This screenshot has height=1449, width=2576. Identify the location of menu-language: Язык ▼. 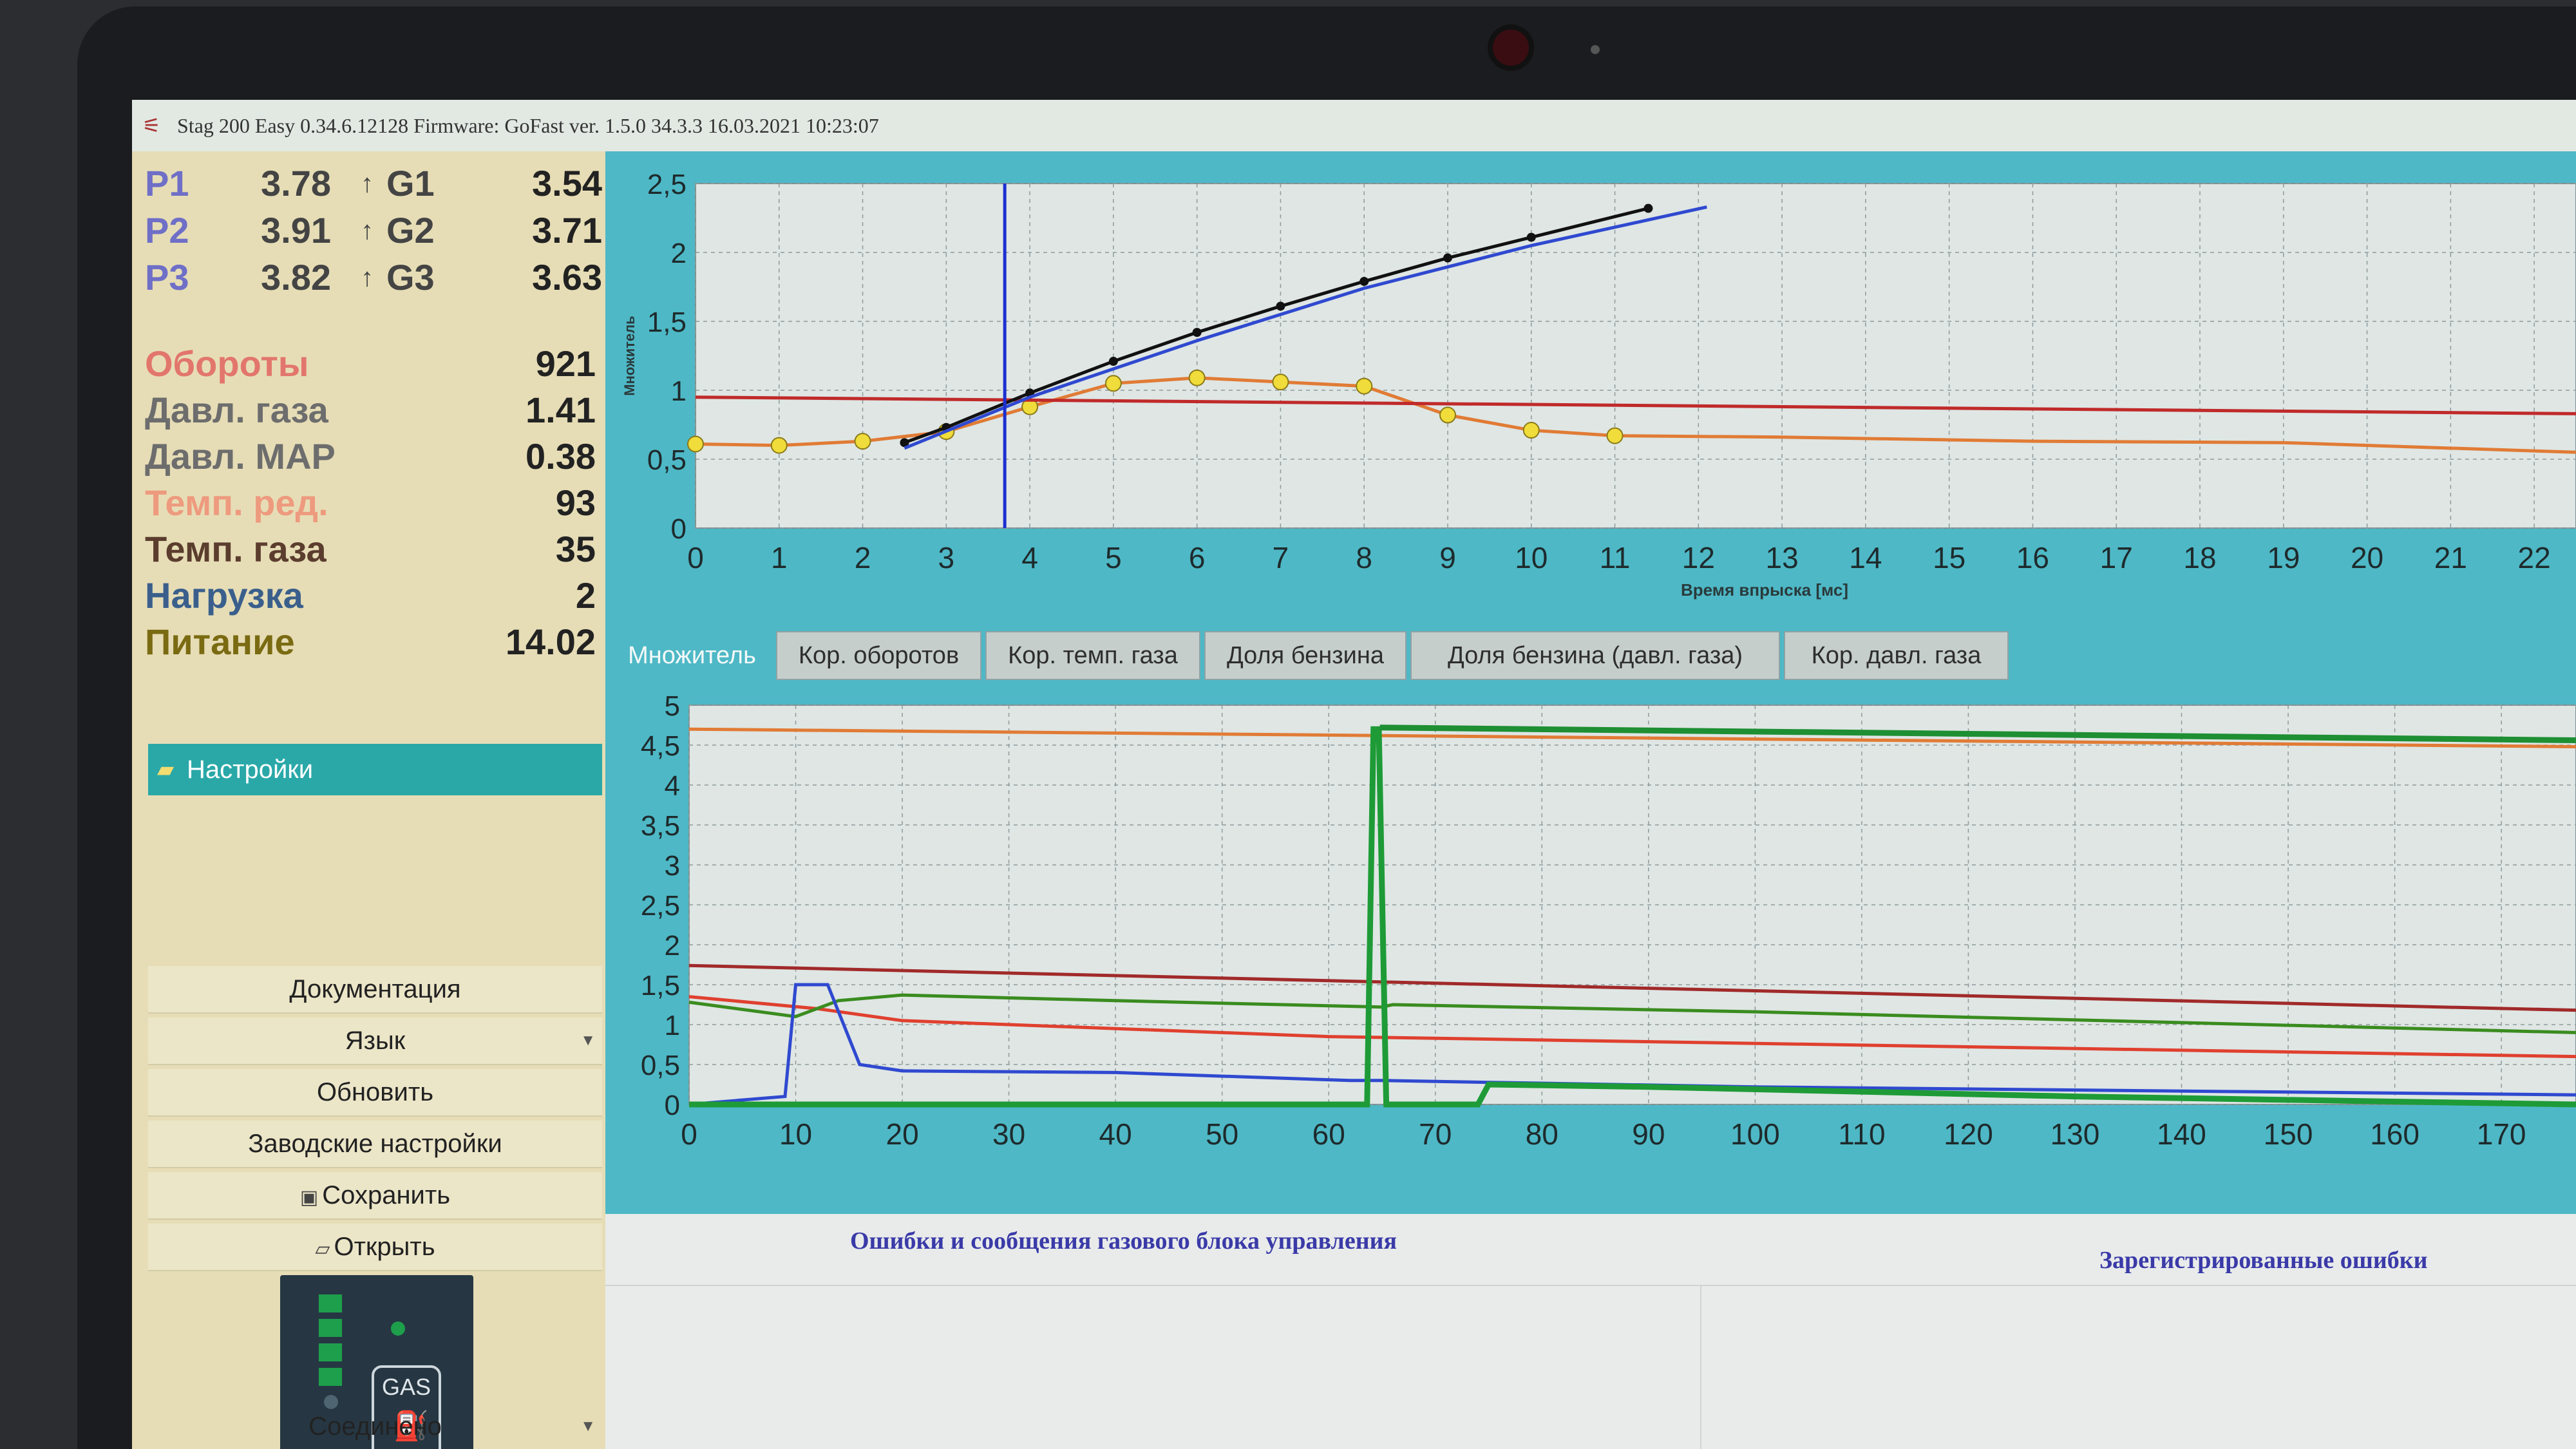
(375, 1041).